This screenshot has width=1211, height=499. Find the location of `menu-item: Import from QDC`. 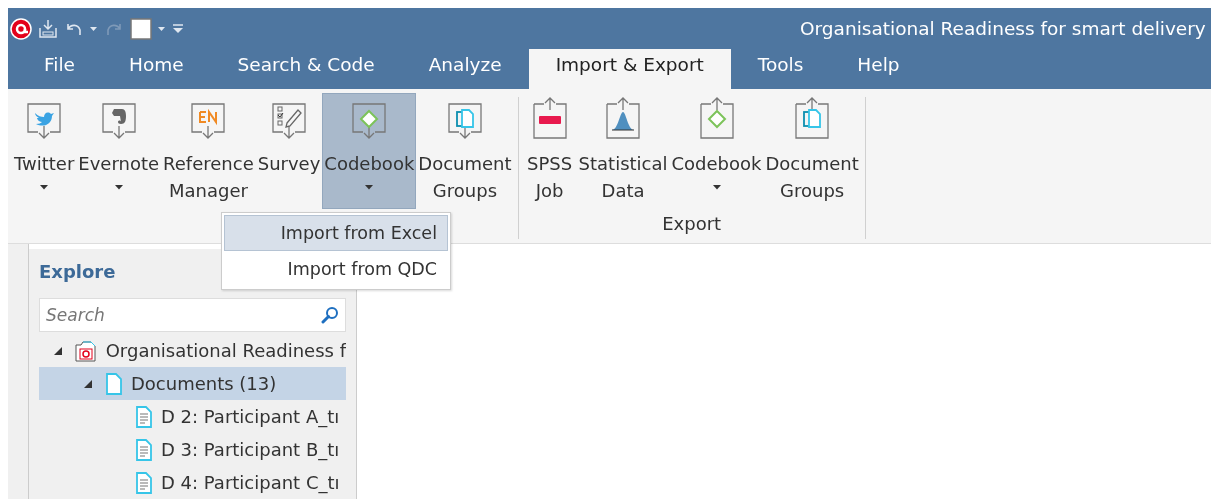

menu-item: Import from QDC is located at coordinates (336, 269).